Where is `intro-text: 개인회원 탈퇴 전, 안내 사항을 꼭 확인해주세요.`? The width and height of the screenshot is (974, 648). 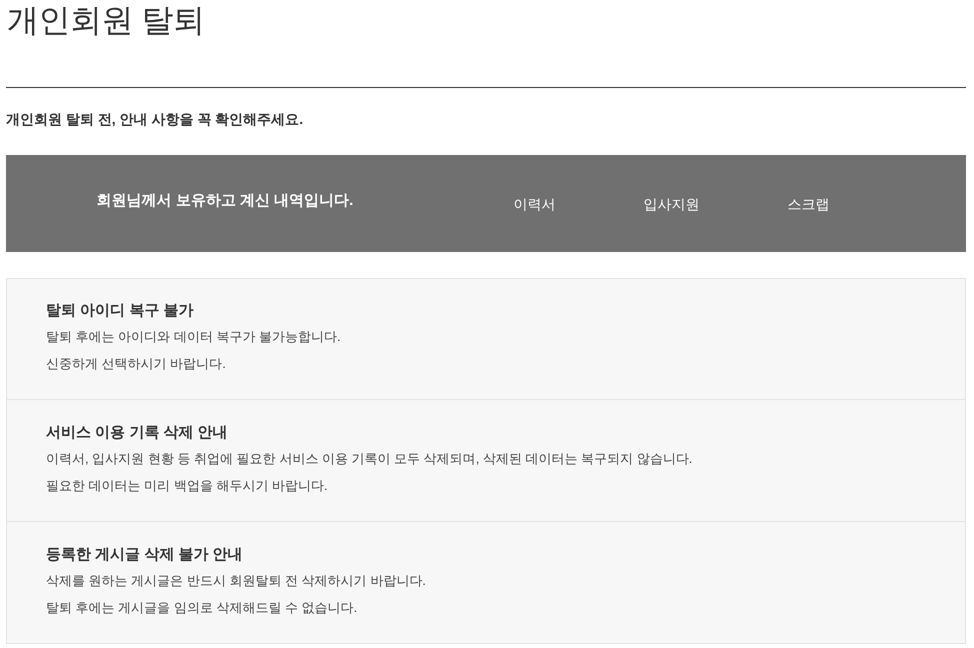 intro-text: 개인회원 탈퇴 전, 안내 사항을 꼭 확인해주세요. is located at coordinates (155, 119).